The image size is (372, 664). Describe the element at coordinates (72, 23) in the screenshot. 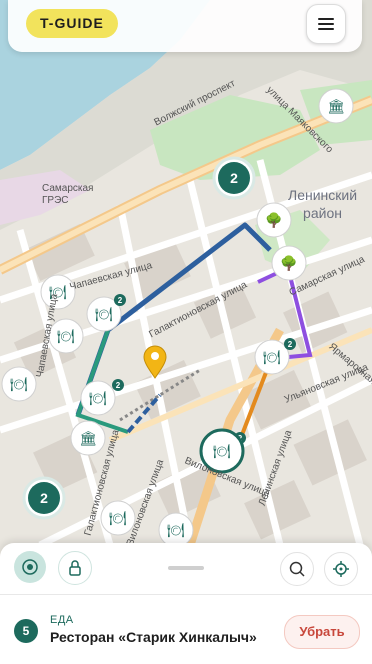

I see `app-logo: T-GUIDE` at that location.